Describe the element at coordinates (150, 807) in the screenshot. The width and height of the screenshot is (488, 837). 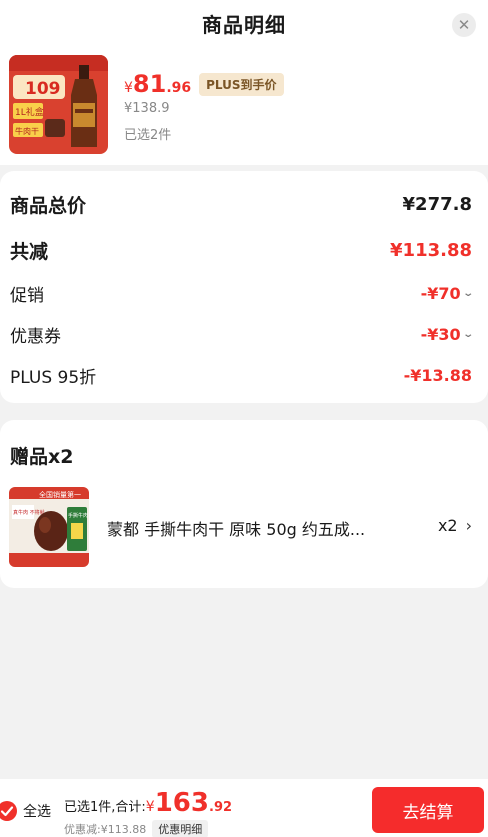
I see `total-symbol: ¥` at that location.